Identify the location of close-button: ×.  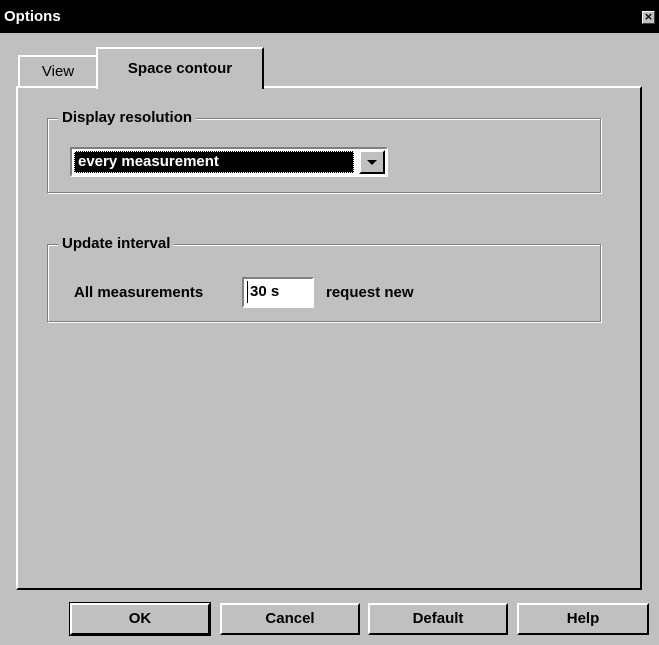
(648, 17).